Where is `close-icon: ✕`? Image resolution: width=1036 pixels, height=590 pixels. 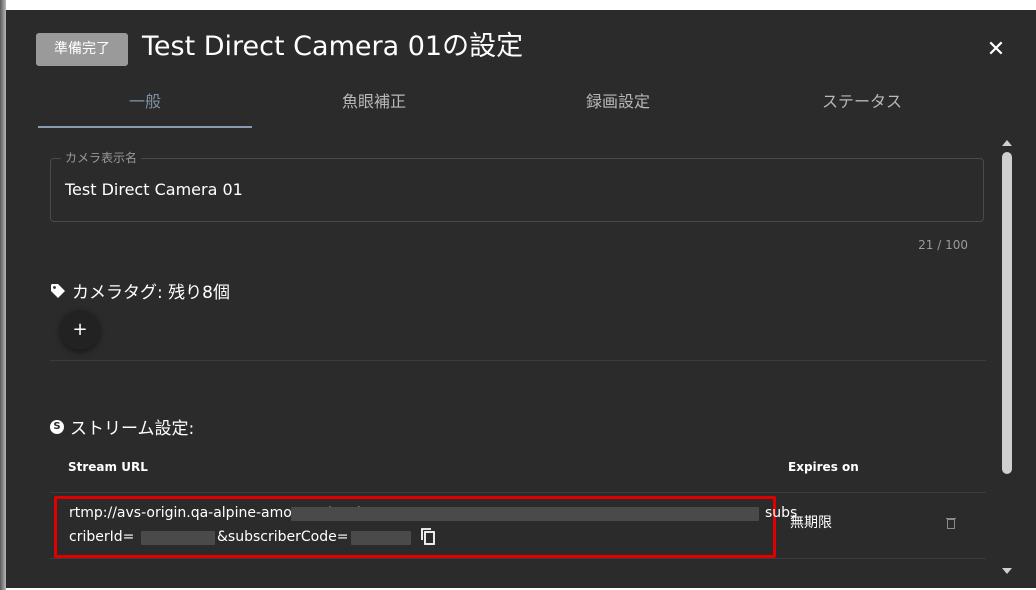
close-icon: ✕ is located at coordinates (996, 49).